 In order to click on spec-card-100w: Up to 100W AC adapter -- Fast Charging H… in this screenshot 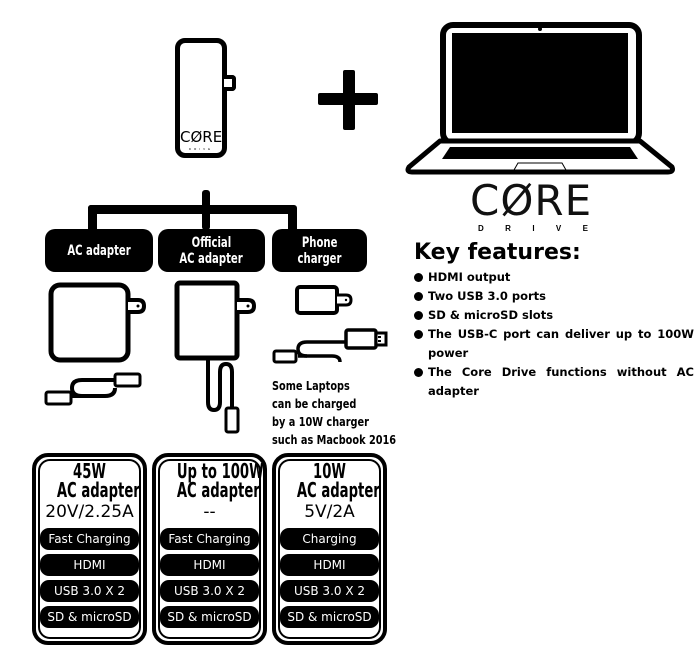, I will do `click(209, 549)`.